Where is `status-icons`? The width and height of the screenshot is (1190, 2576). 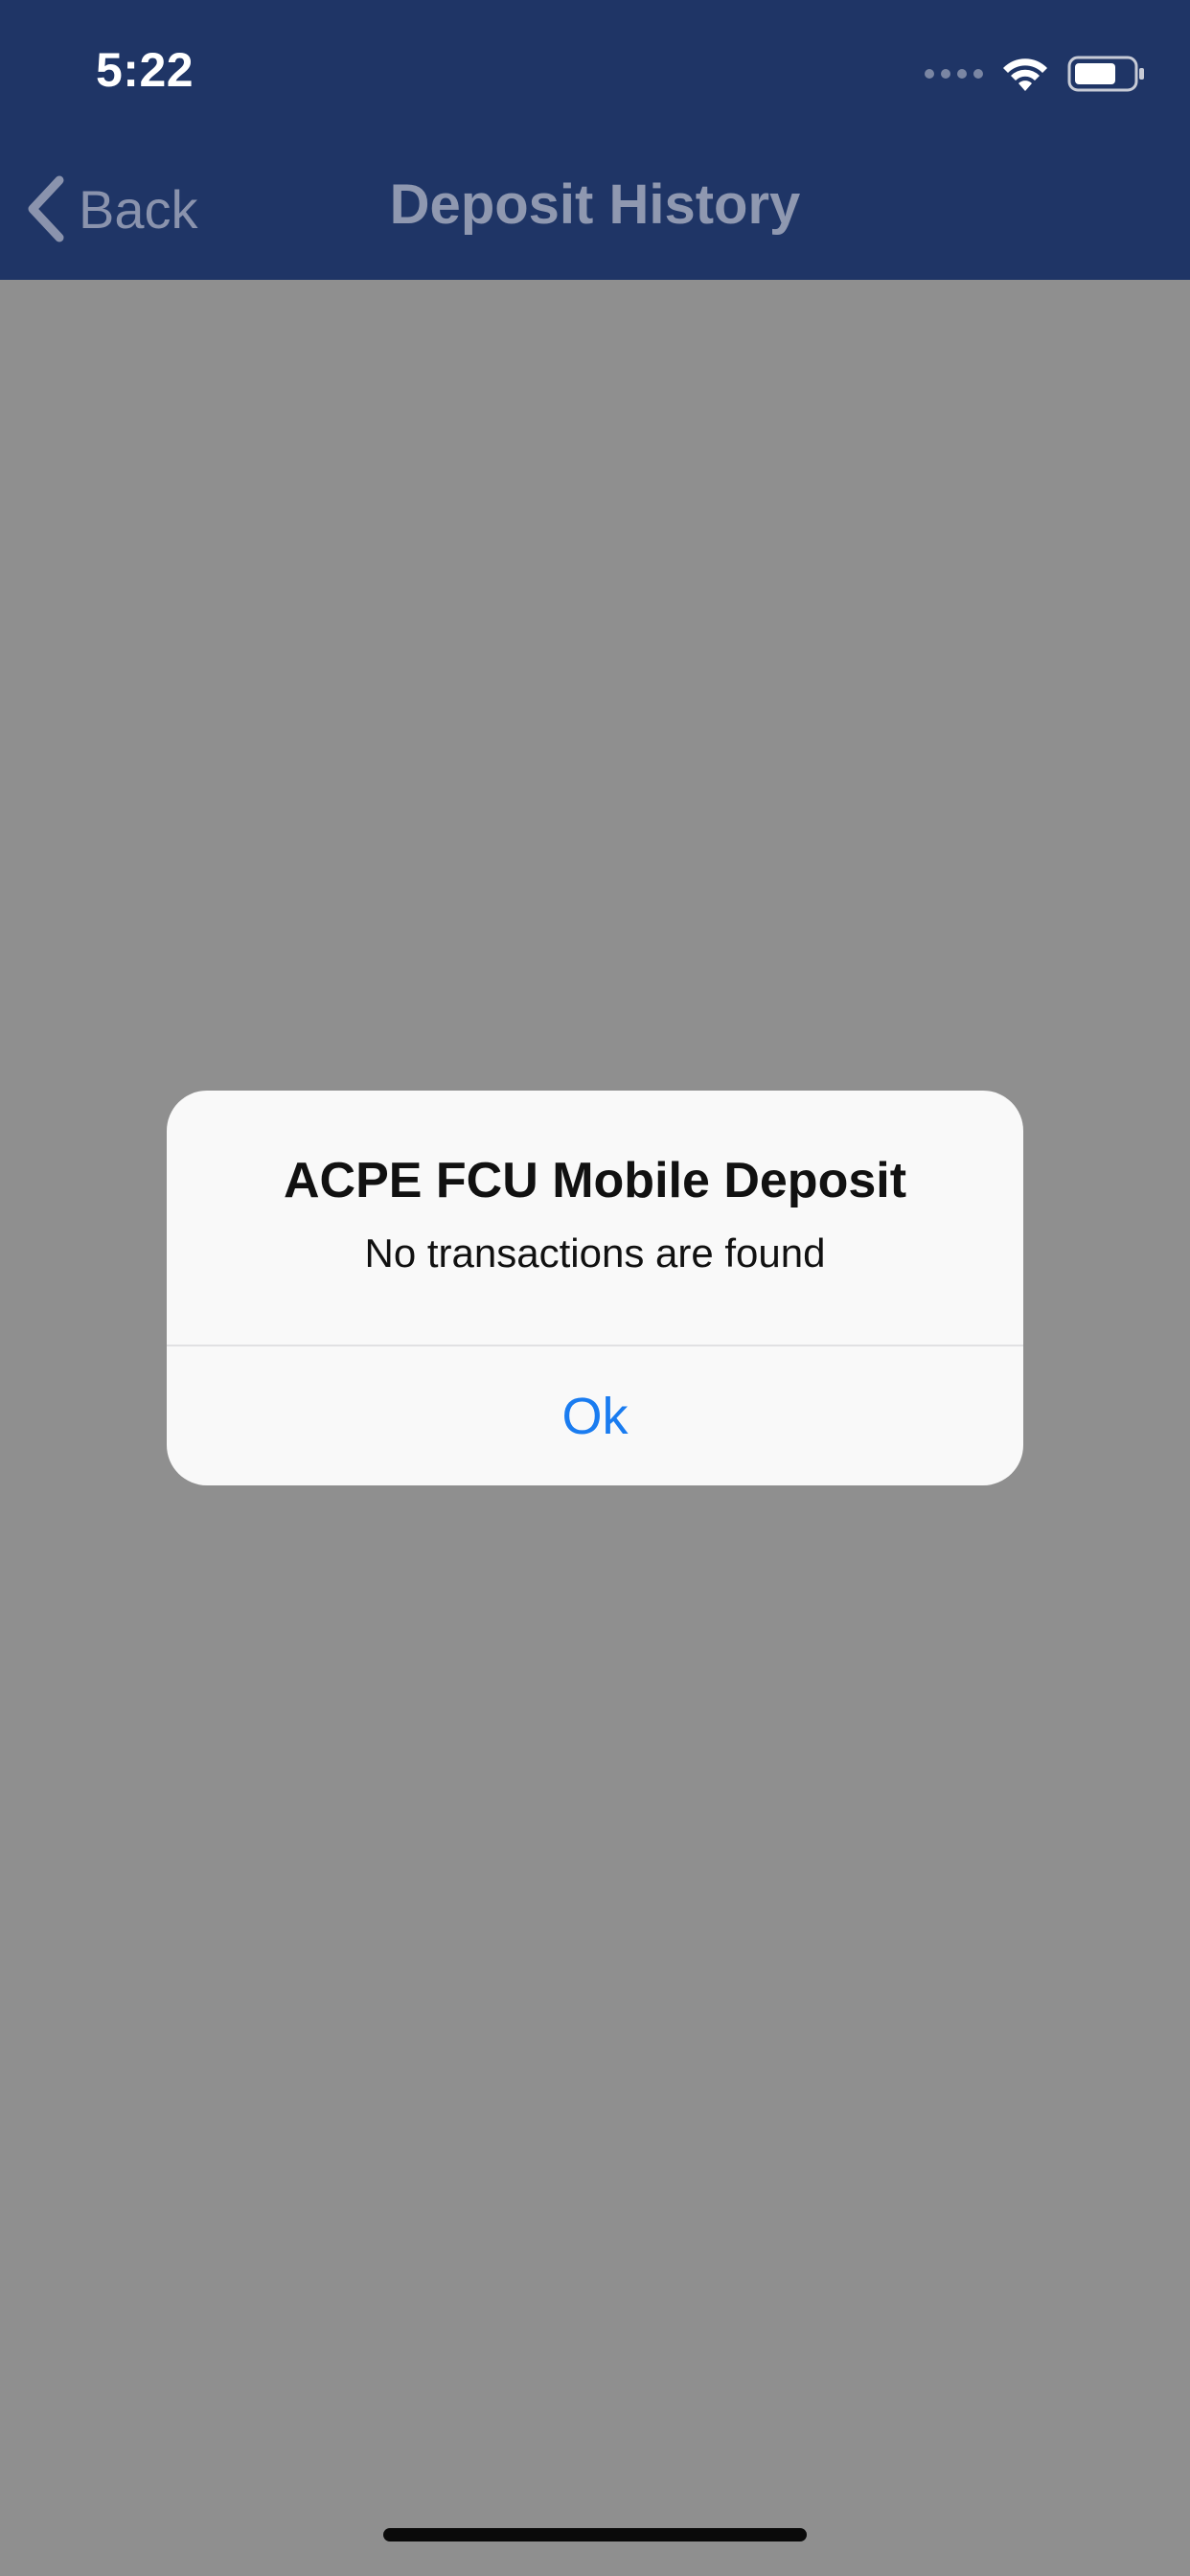 status-icons is located at coordinates (1036, 74).